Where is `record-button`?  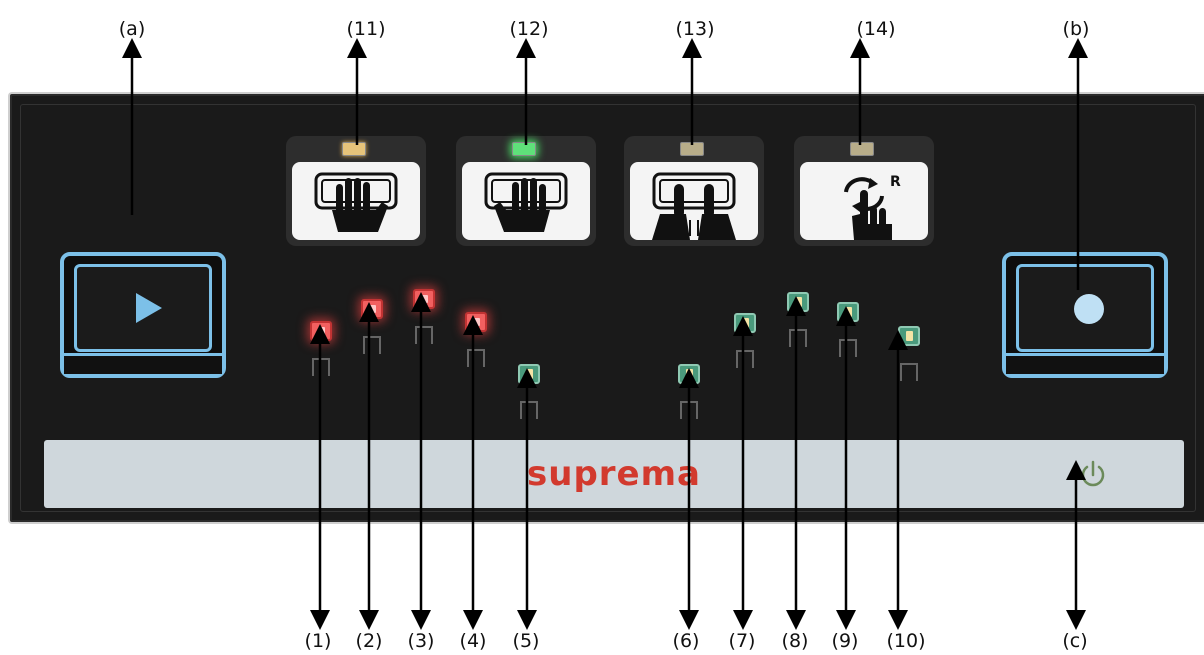 record-button is located at coordinates (1085, 315).